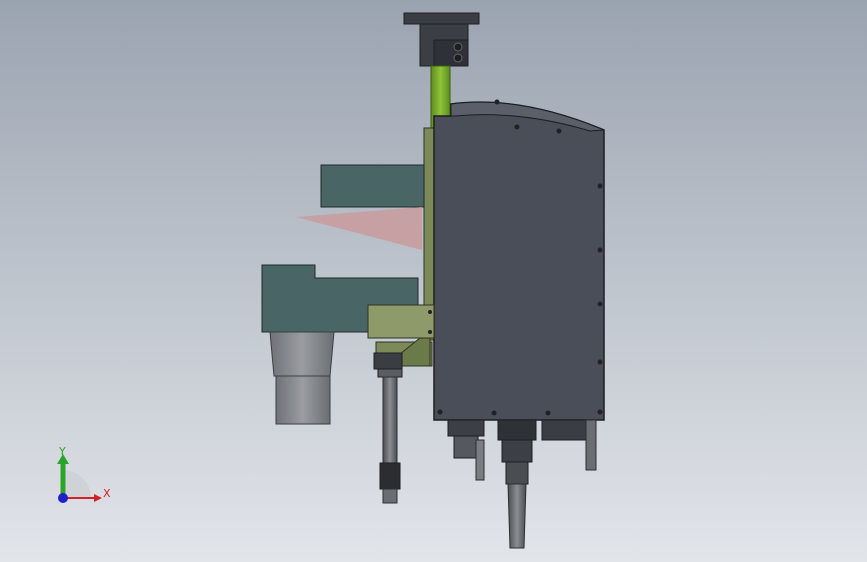 The image size is (867, 562). What do you see at coordinates (519, 260) in the screenshot?
I see `main-housing` at bounding box center [519, 260].